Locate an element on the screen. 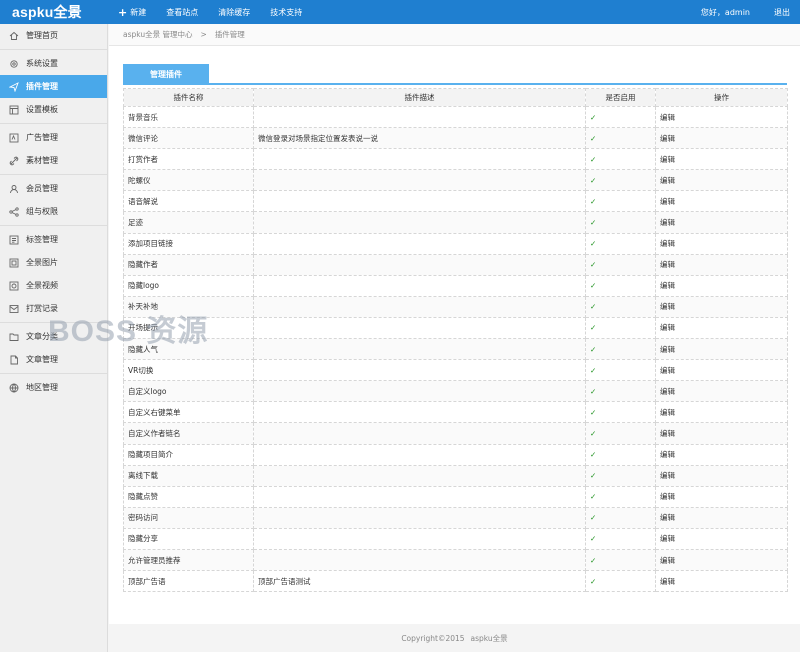  sidebar-item-13: 文章分类 is located at coordinates (53, 336).